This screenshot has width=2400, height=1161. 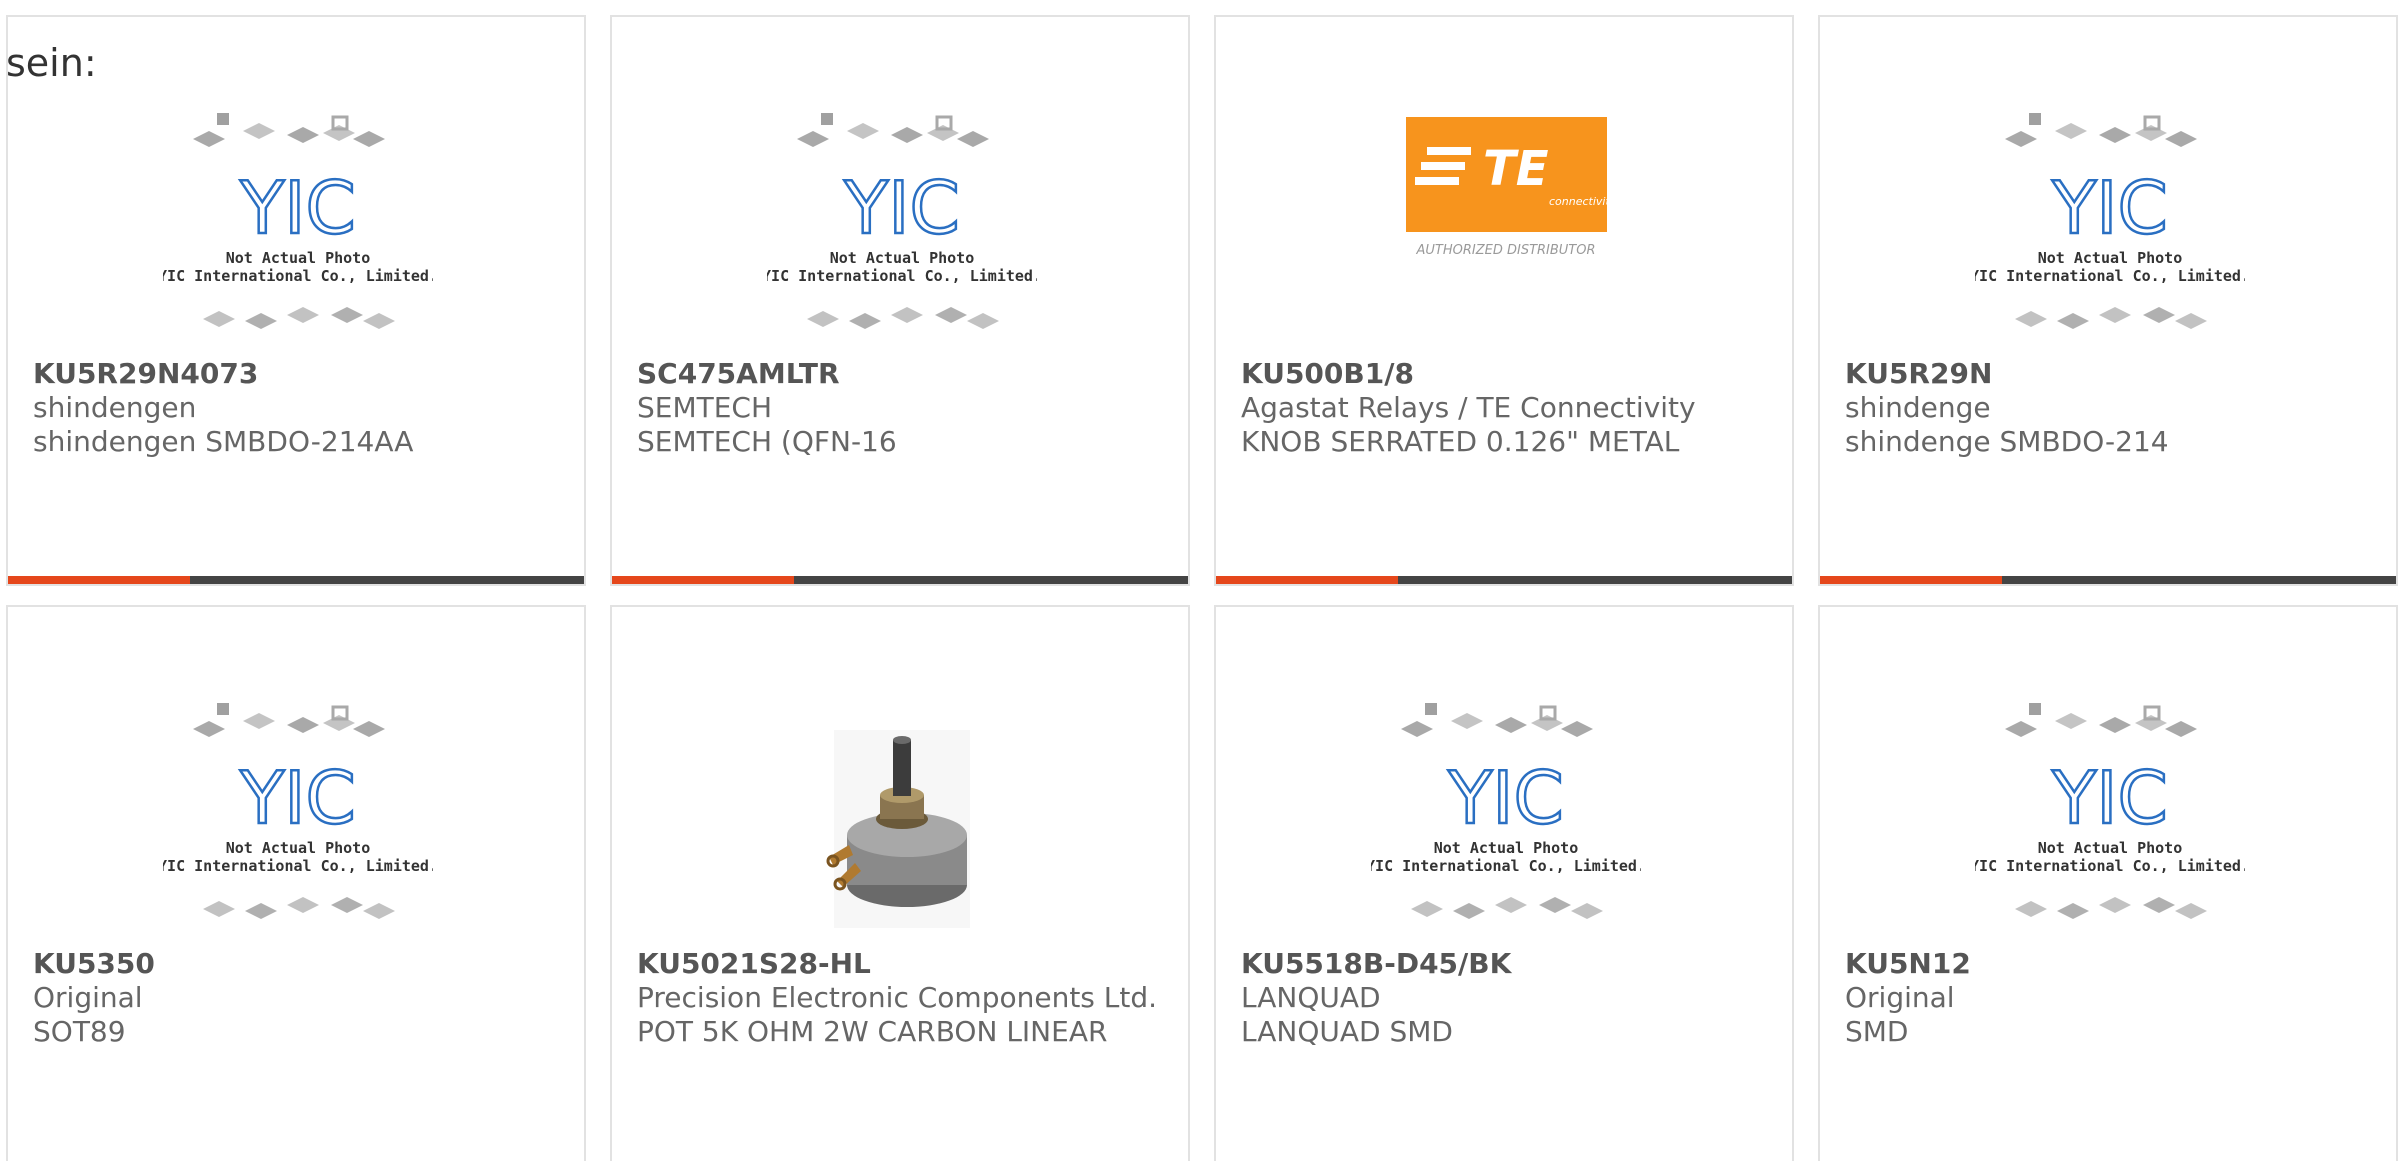 I want to click on te-logo-sub: connectivity, so click(x=1583, y=201).